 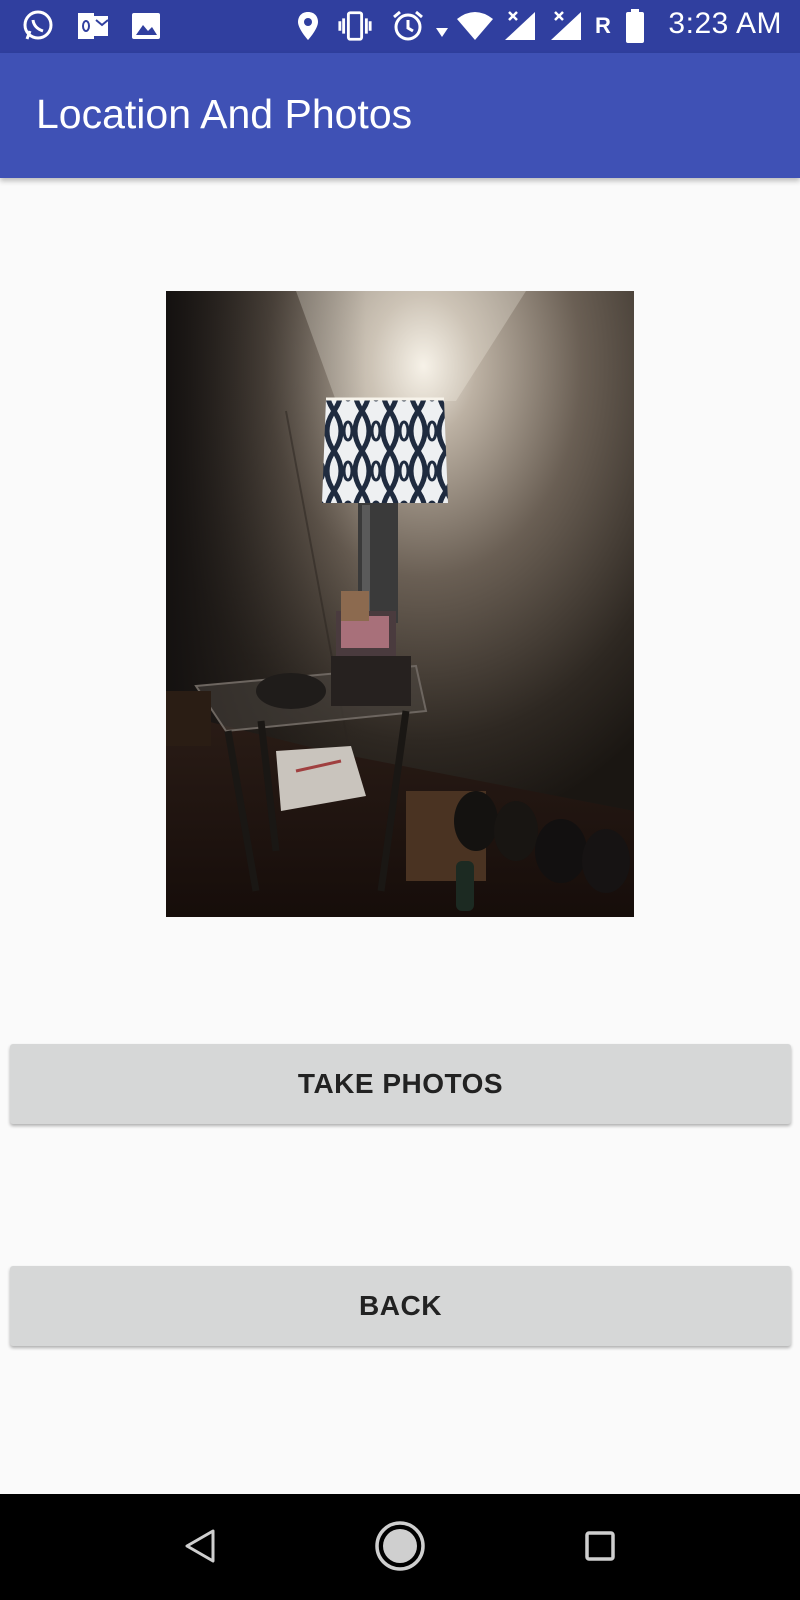 I want to click on status-bar: R 3:23 AM, so click(x=400, y=26).